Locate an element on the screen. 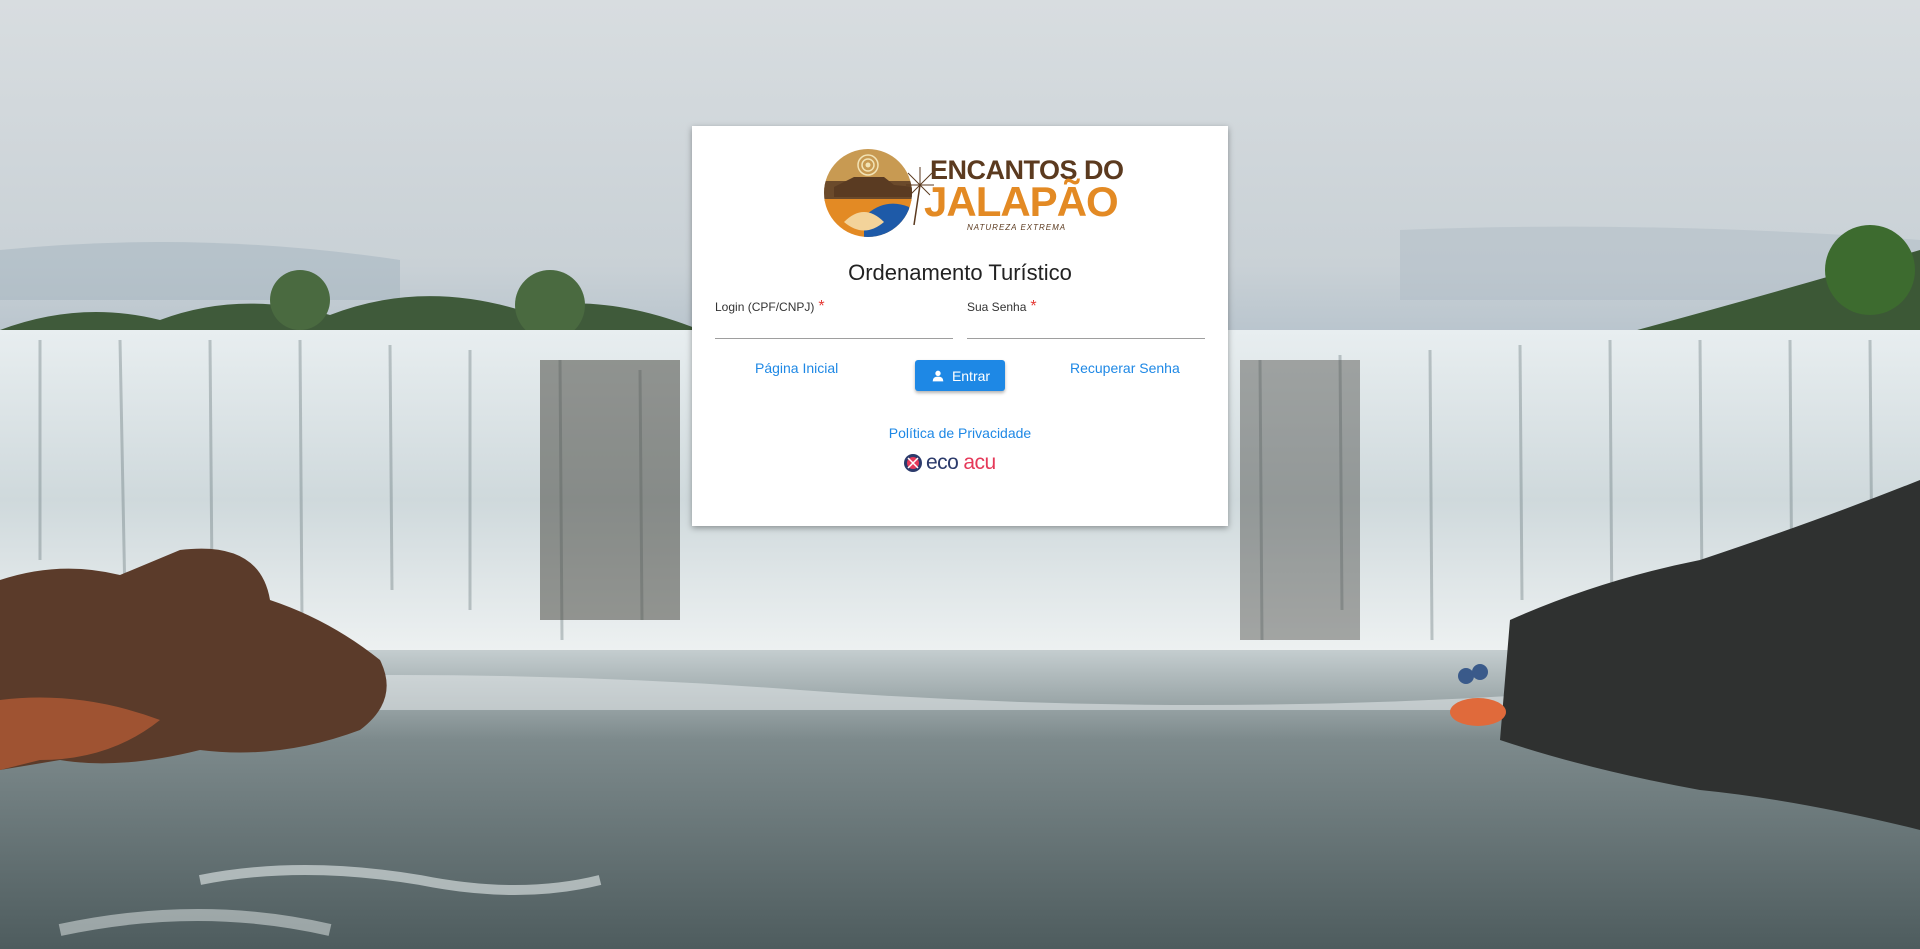  privacy-row: Política de Privacidade is located at coordinates (960, 434).